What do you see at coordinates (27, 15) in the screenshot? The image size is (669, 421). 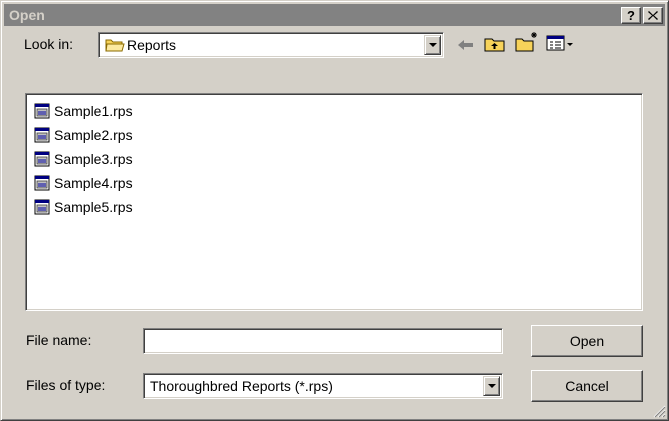 I see `window-title: Open` at bounding box center [27, 15].